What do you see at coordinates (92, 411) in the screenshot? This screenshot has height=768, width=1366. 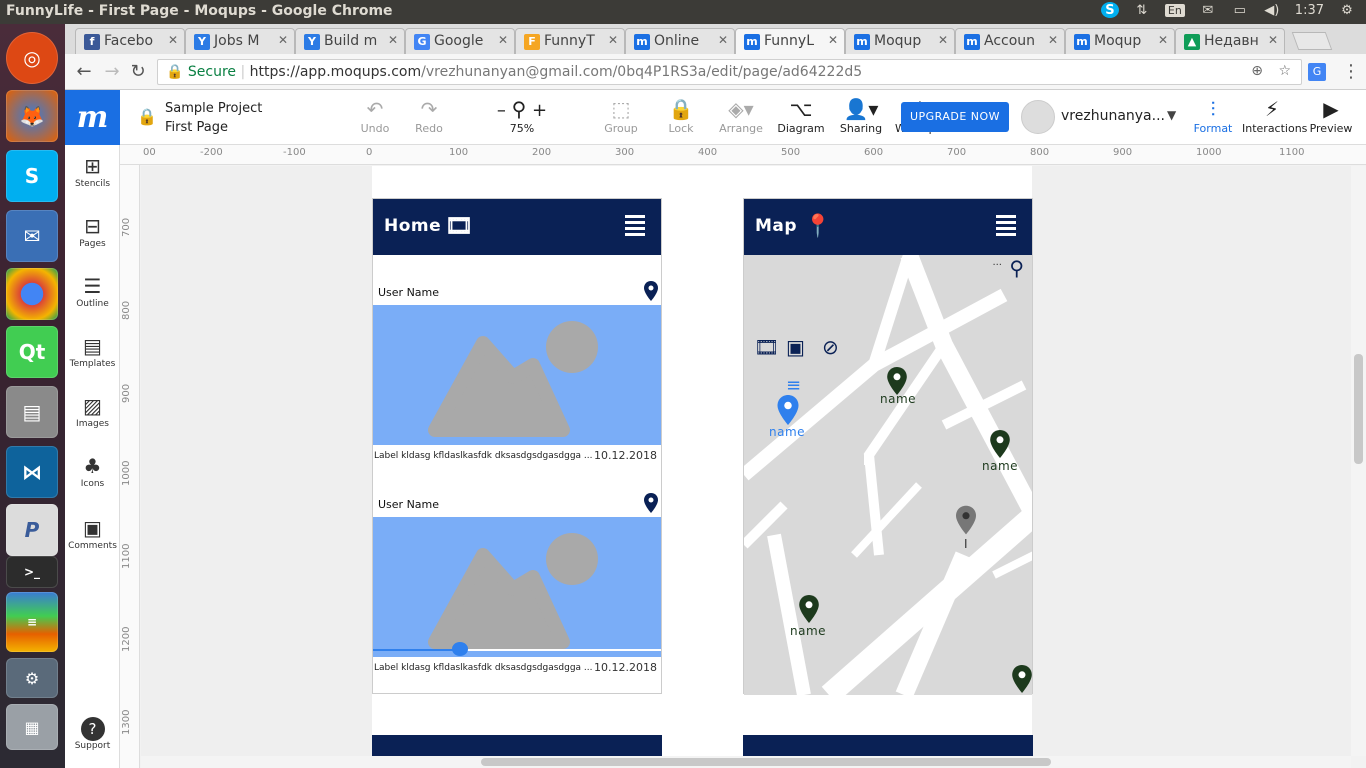 I see `images-button: ▨ Images` at bounding box center [92, 411].